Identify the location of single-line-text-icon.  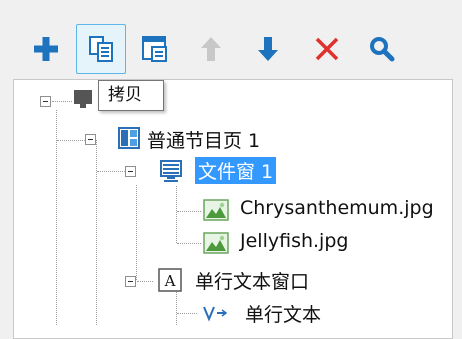
(215, 314).